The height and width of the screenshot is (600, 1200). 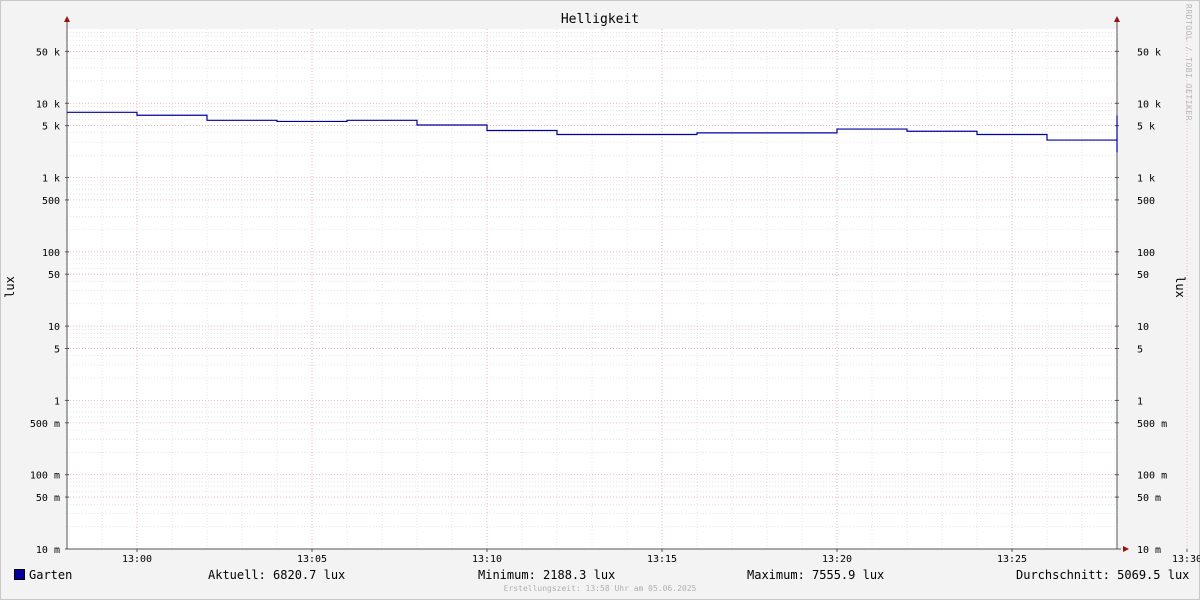 I want to click on y-tick-label-left: 1 k, so click(x=51, y=179).